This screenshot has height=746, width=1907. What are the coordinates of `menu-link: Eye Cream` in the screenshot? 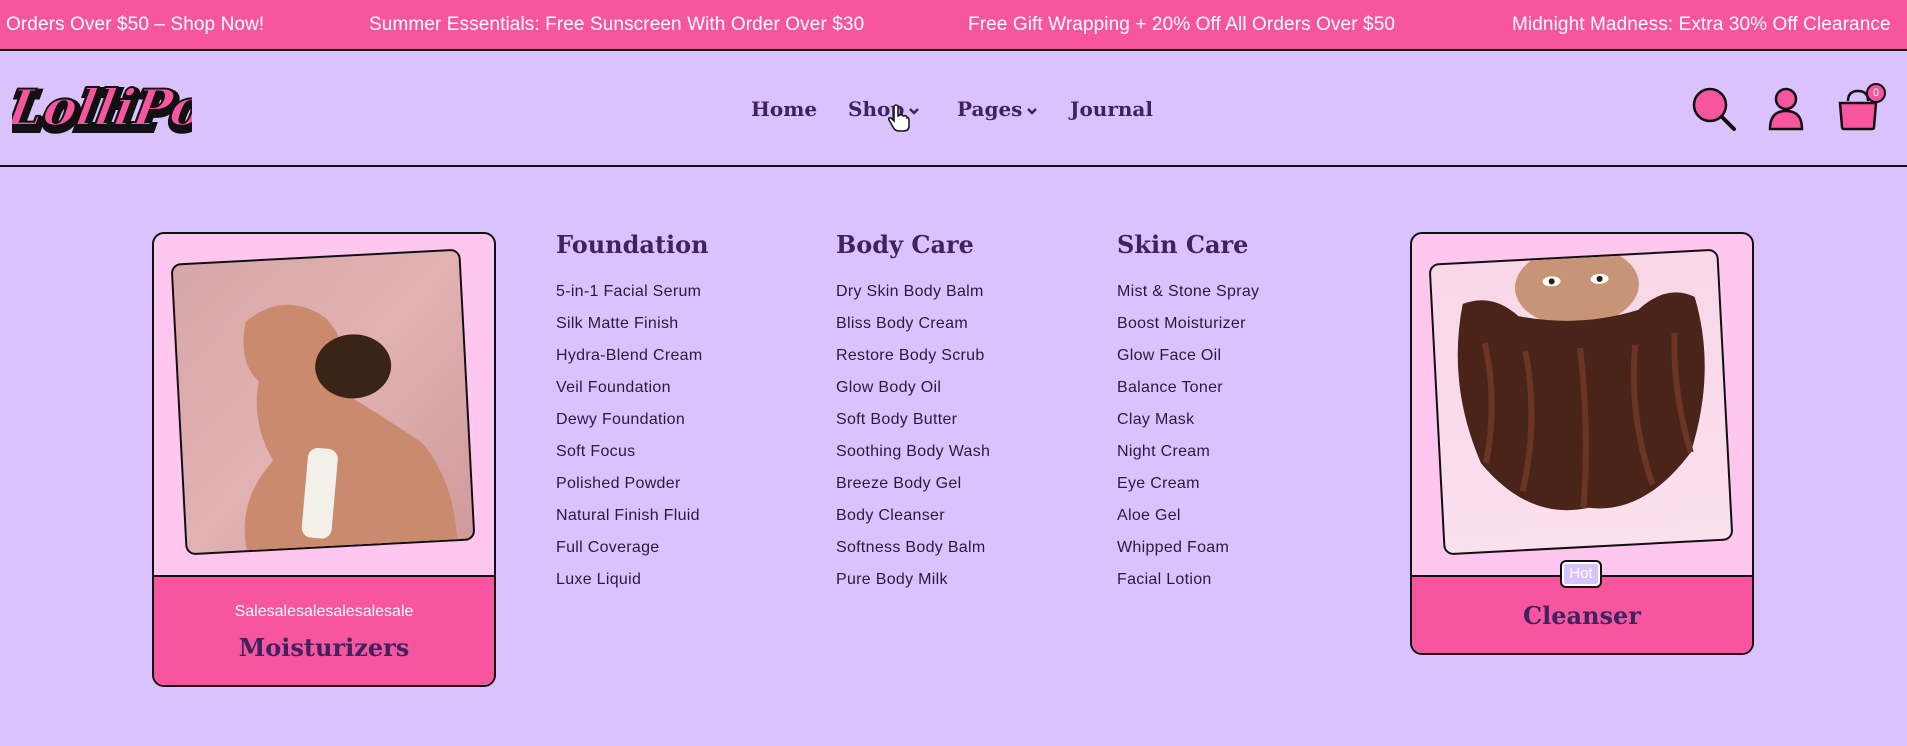 It's located at (1188, 484).